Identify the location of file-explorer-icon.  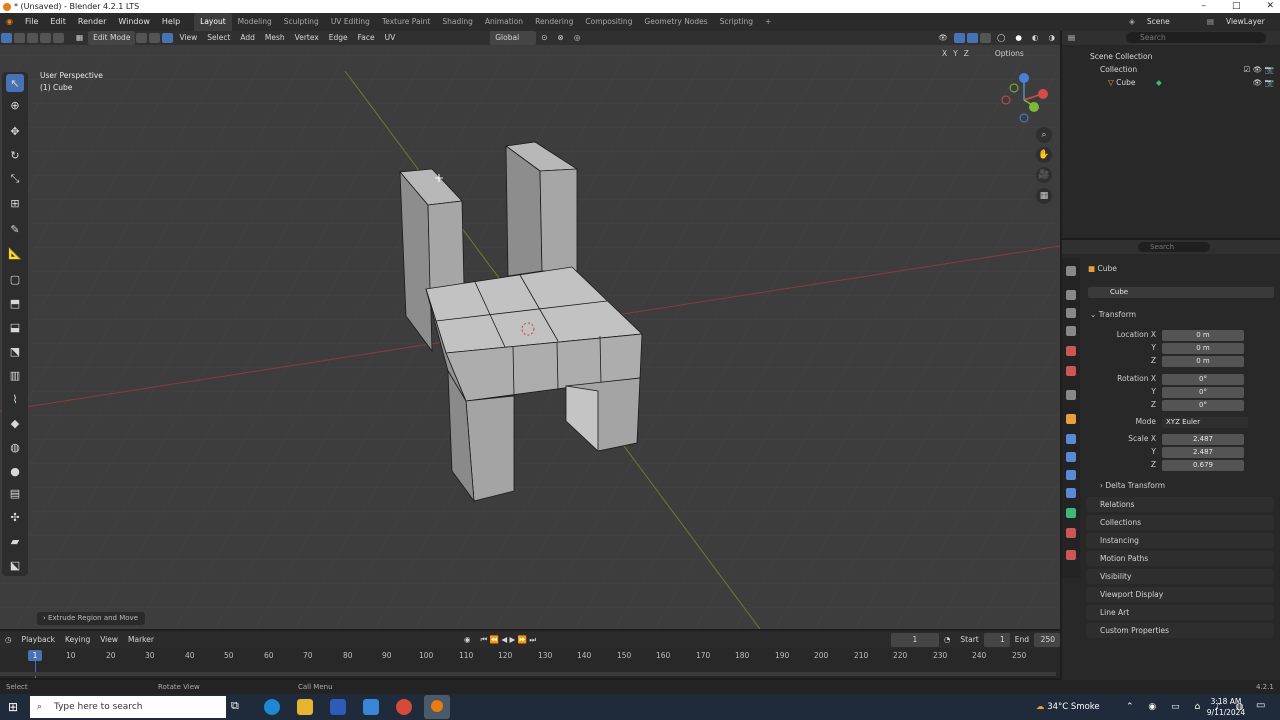
(305, 707).